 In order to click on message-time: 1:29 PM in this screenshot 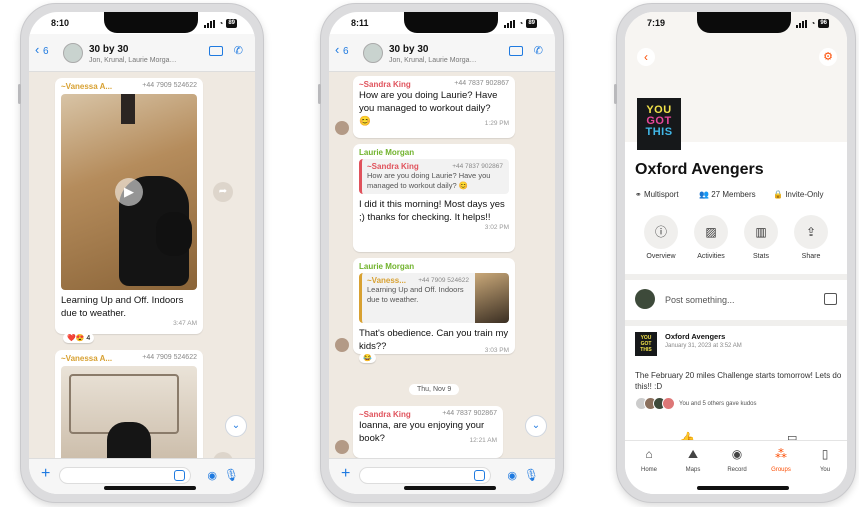, I will do `click(496, 123)`.